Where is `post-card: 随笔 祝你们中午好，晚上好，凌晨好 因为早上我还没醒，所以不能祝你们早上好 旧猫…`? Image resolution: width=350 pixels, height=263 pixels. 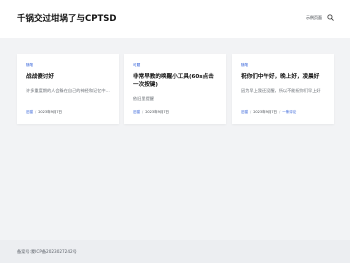 post-card: 随笔 祝你们中午好，晚上好，凌晨好 因为早上我还没醒，所以不能祝你们早上好 旧猫… is located at coordinates (283, 89).